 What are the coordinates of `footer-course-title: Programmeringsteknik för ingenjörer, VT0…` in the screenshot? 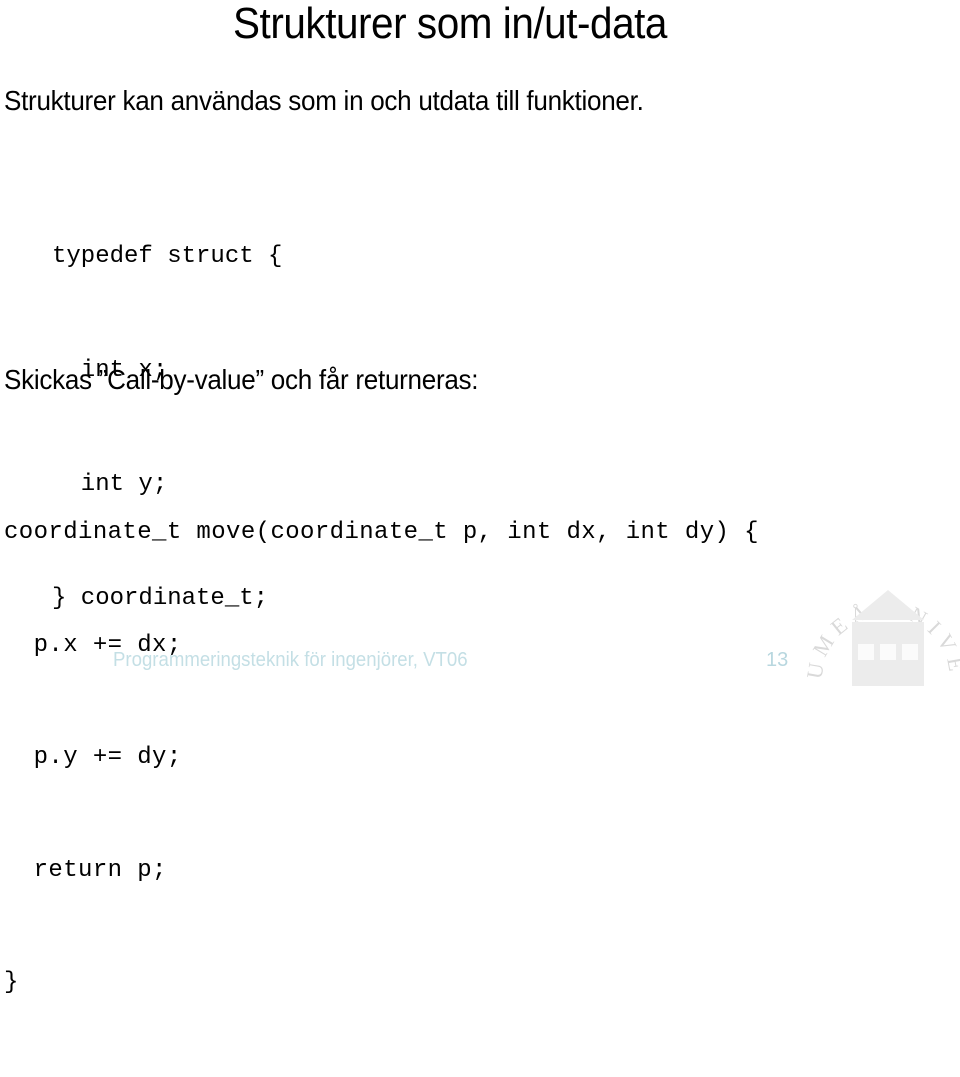 It's located at (290, 660).